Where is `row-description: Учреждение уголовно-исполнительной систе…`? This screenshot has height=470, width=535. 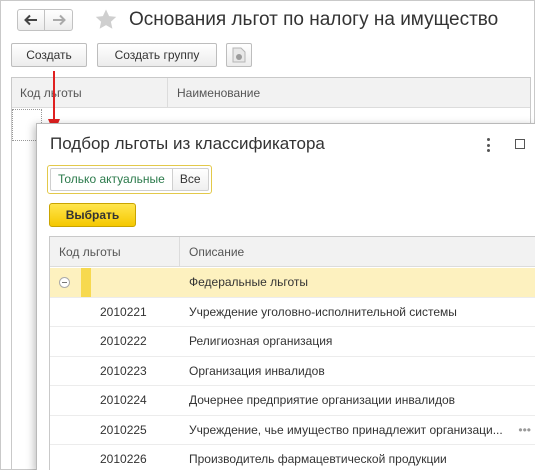 row-description: Учреждение уголовно-исполнительной систе… is located at coordinates (323, 311).